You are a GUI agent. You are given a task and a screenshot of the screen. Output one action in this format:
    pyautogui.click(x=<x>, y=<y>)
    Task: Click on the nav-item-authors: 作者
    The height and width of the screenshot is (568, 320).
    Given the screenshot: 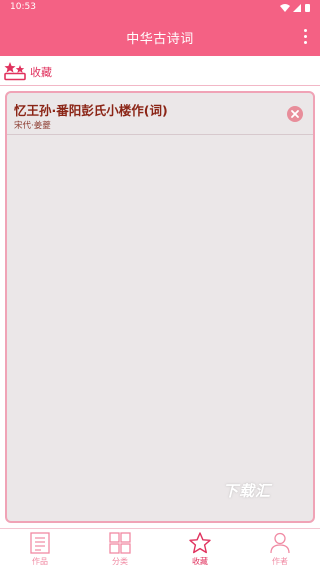 What is the action you would take?
    pyautogui.click(x=280, y=548)
    